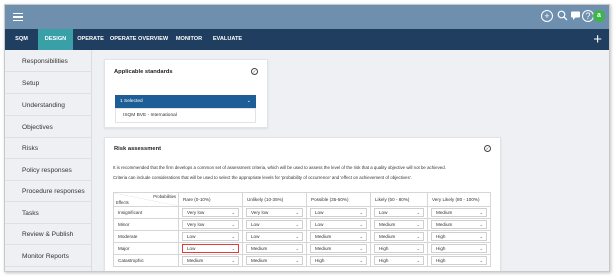 The image size is (616, 276). Describe the element at coordinates (597, 39) in the screenshot. I see `add-icon: +` at that location.